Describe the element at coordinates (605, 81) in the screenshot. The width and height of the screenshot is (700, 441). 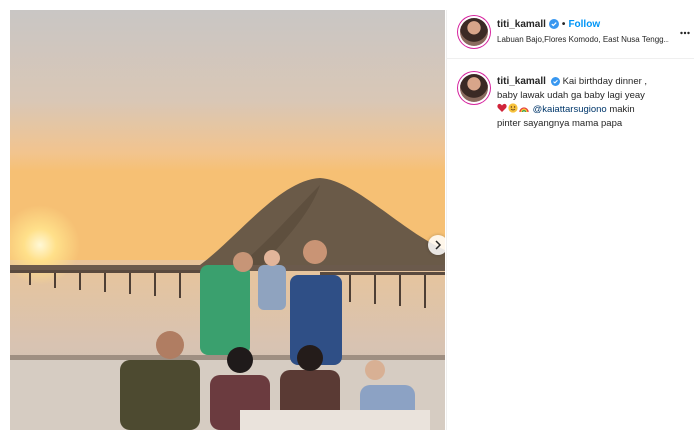
I see `caption-line-1: Kai birthday dinner ,` at that location.